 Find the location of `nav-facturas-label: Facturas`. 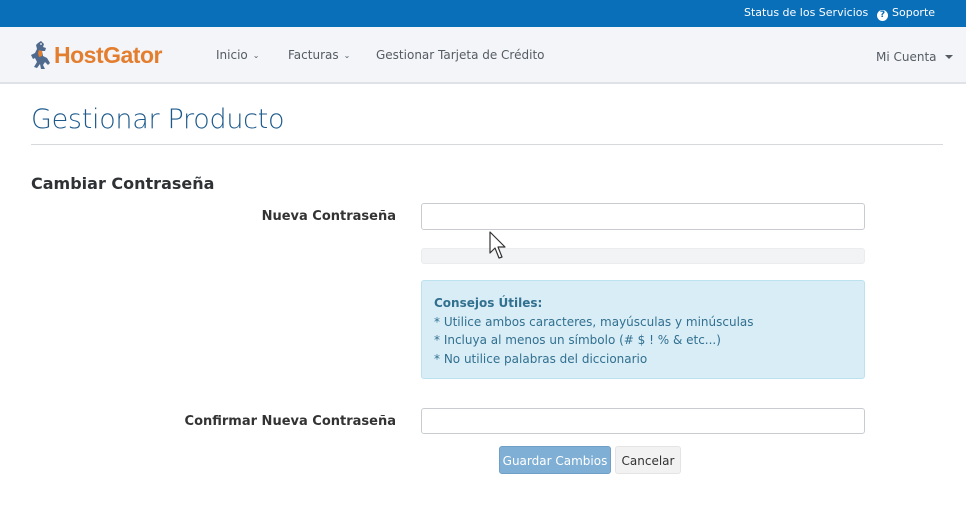

nav-facturas-label: Facturas is located at coordinates (313, 55).